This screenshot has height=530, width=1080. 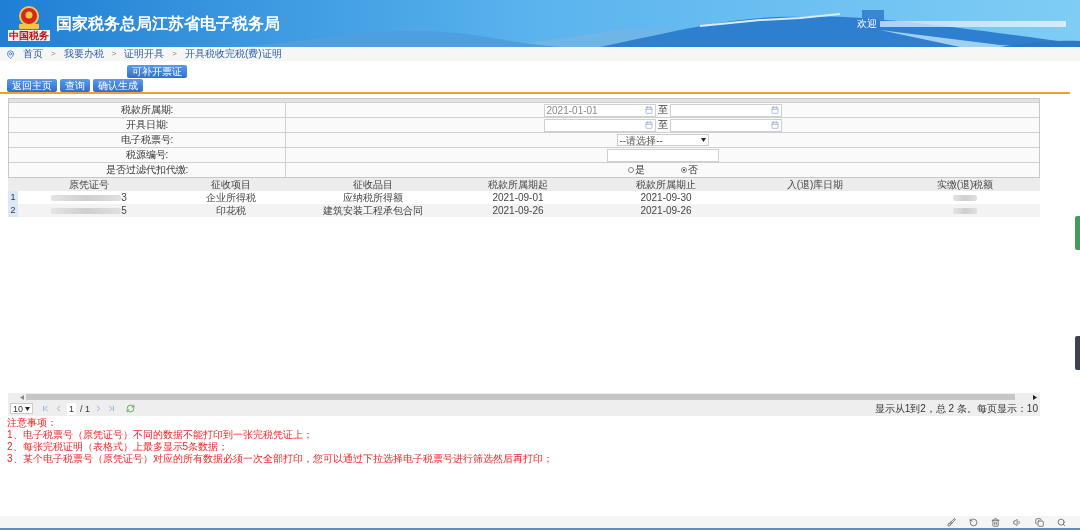 What do you see at coordinates (29, 35) in the screenshot?
I see `logo-text: 中国税务` at bounding box center [29, 35].